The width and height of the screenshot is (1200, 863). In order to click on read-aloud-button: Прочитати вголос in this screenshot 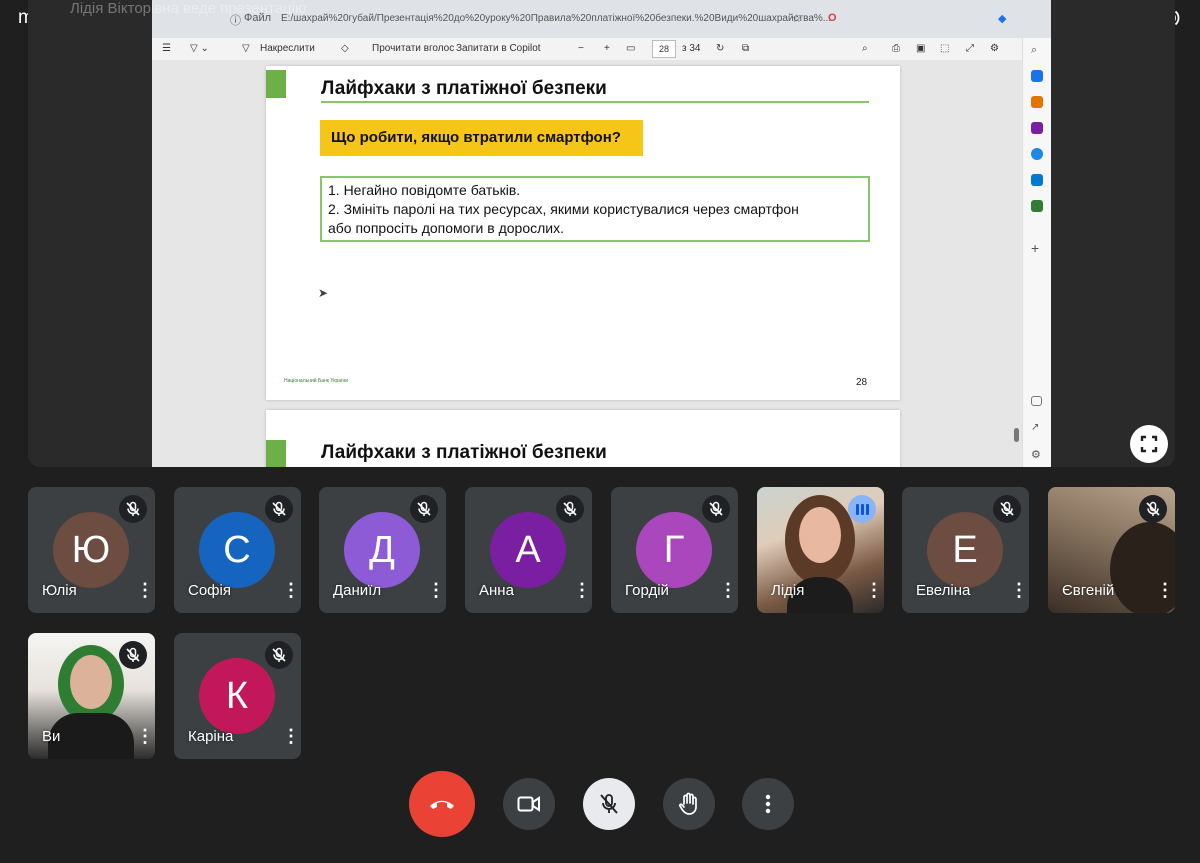, I will do `click(413, 48)`.